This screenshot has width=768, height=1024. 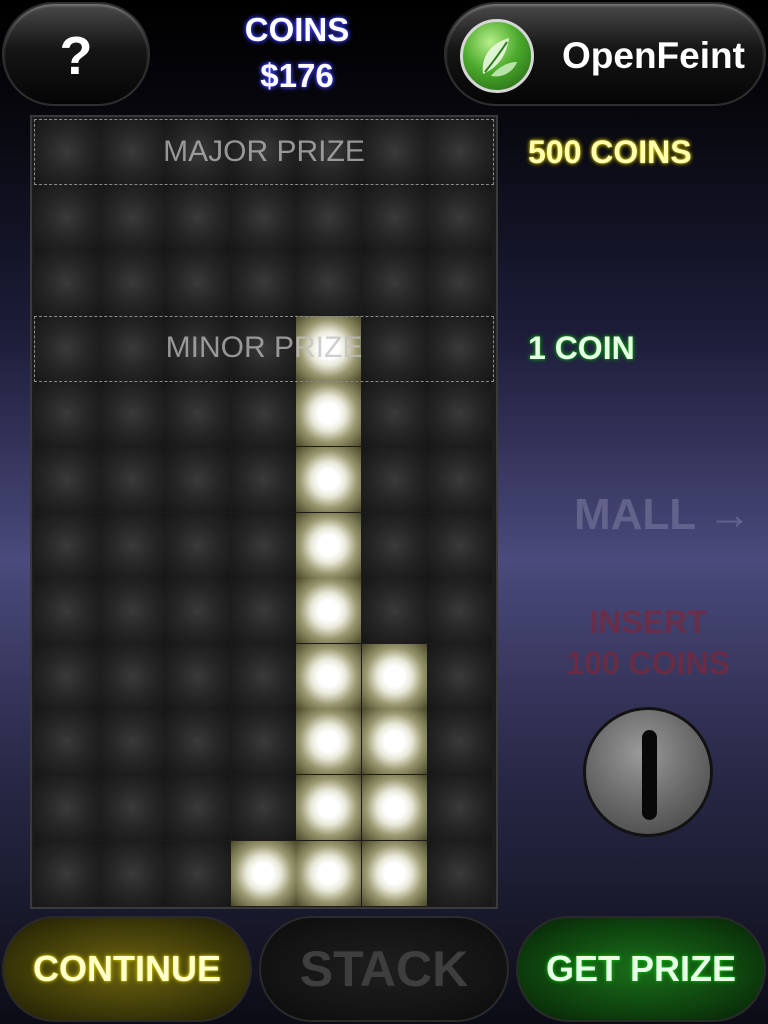 What do you see at coordinates (663, 515) in the screenshot?
I see `mall-link: MALL →` at bounding box center [663, 515].